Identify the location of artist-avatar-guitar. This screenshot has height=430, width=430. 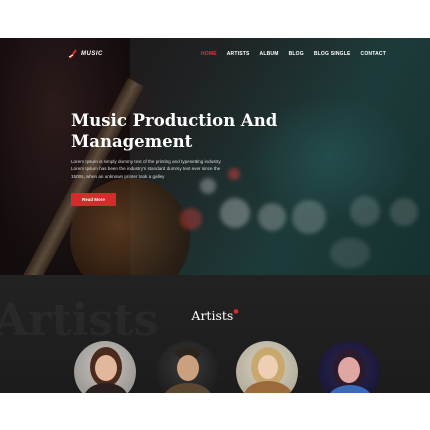
(268, 387).